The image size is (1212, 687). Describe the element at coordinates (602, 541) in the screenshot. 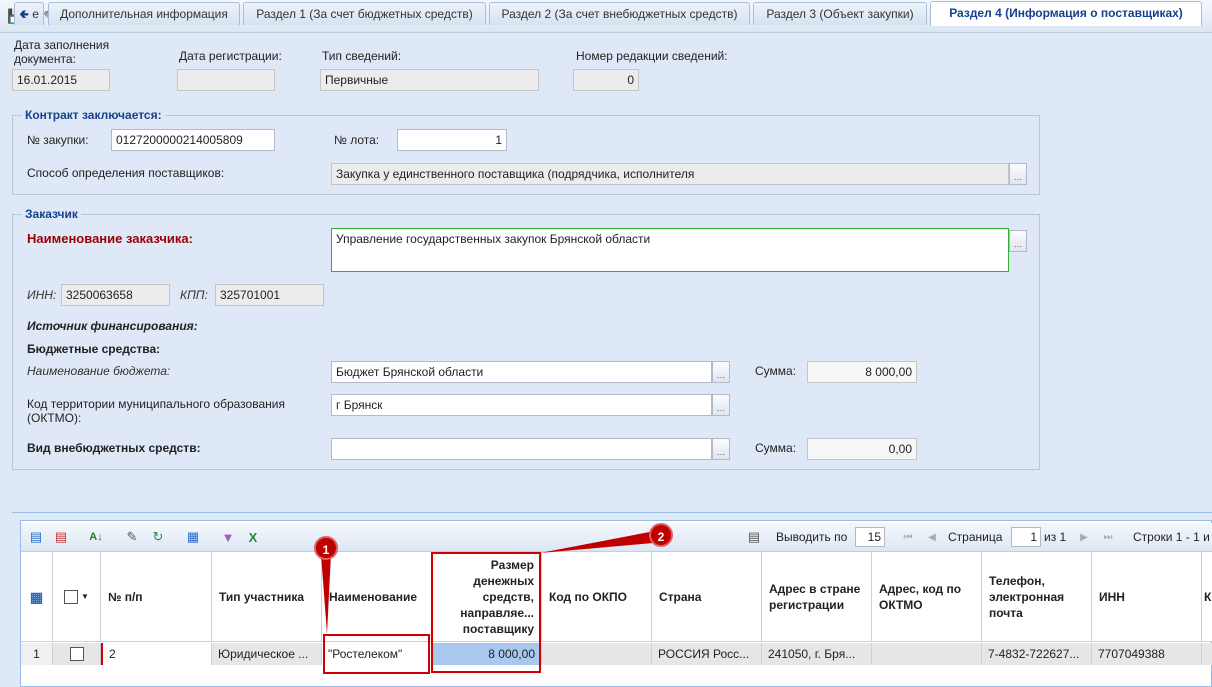

I see `callout-2-pointer` at that location.